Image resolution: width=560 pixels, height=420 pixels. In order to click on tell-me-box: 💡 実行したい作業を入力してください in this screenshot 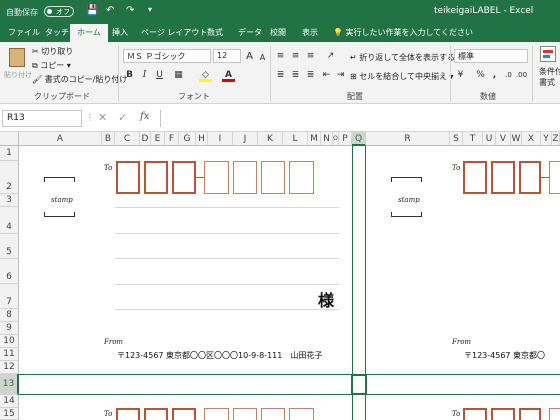, I will do `click(403, 32)`.